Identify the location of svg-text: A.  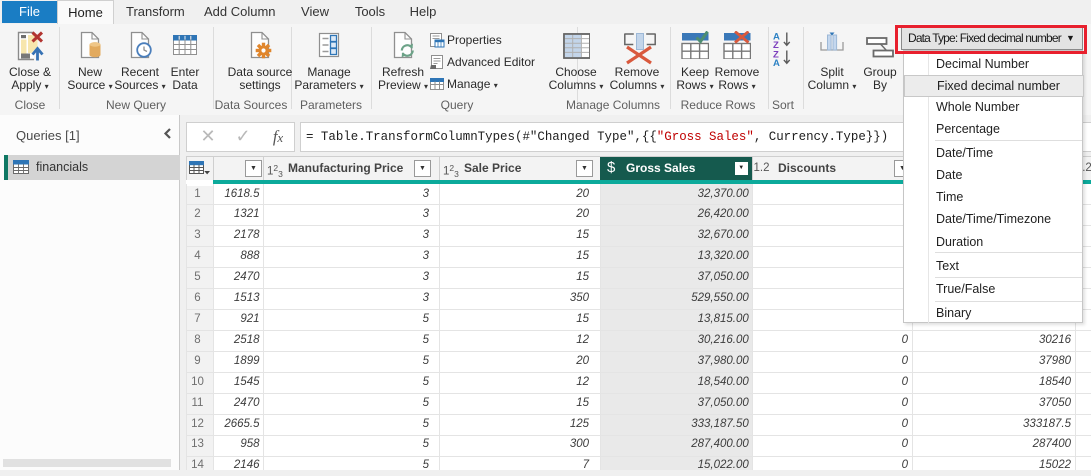
(776, 62).